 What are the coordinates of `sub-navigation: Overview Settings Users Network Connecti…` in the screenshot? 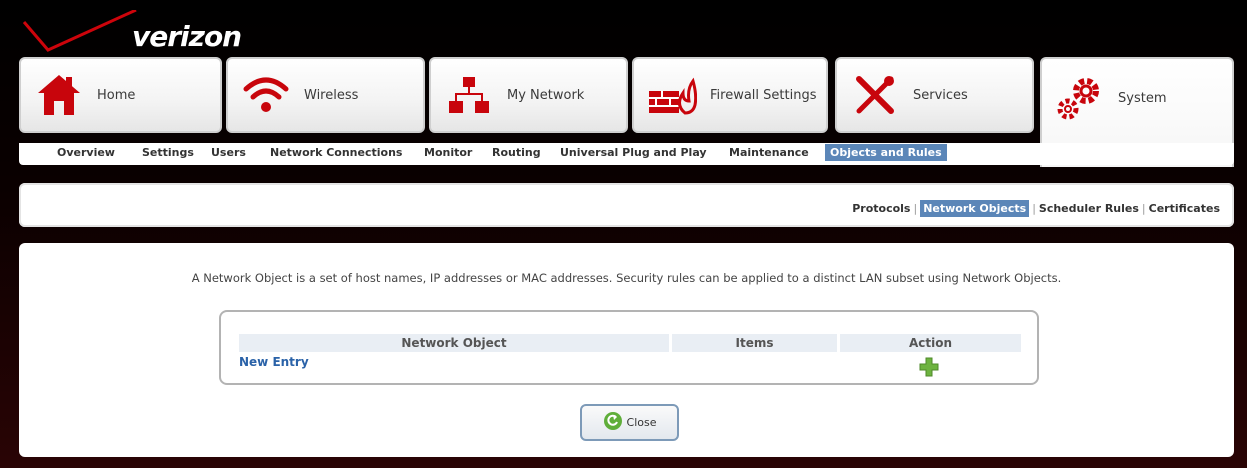 It's located at (626, 154).